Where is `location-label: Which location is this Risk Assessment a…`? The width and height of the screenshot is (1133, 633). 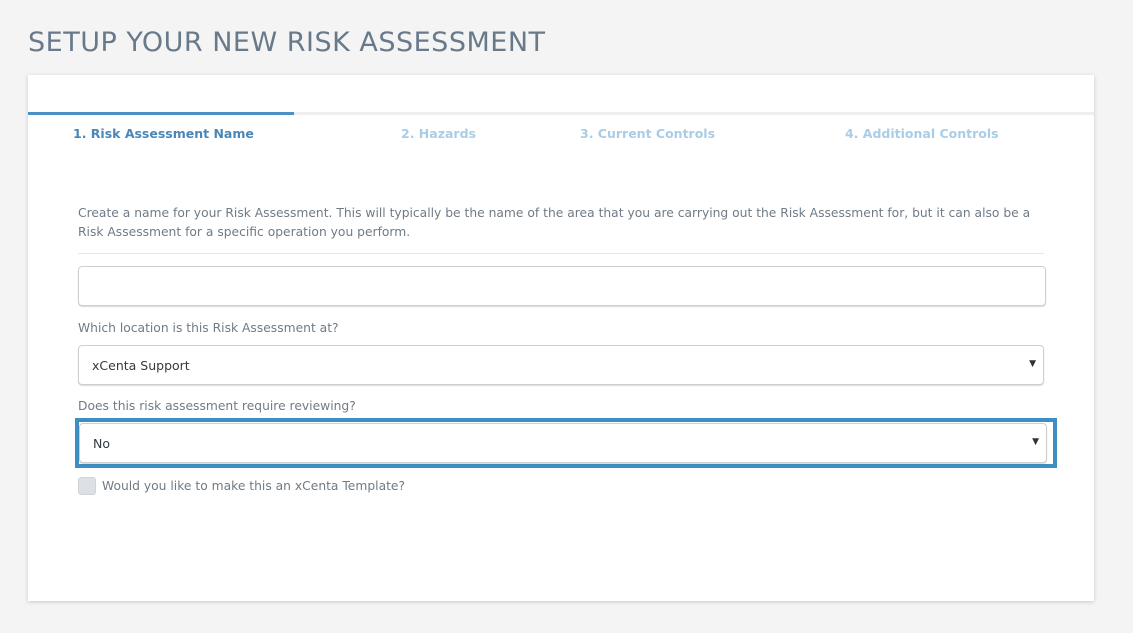 location-label: Which location is this Risk Assessment a… is located at coordinates (208, 328).